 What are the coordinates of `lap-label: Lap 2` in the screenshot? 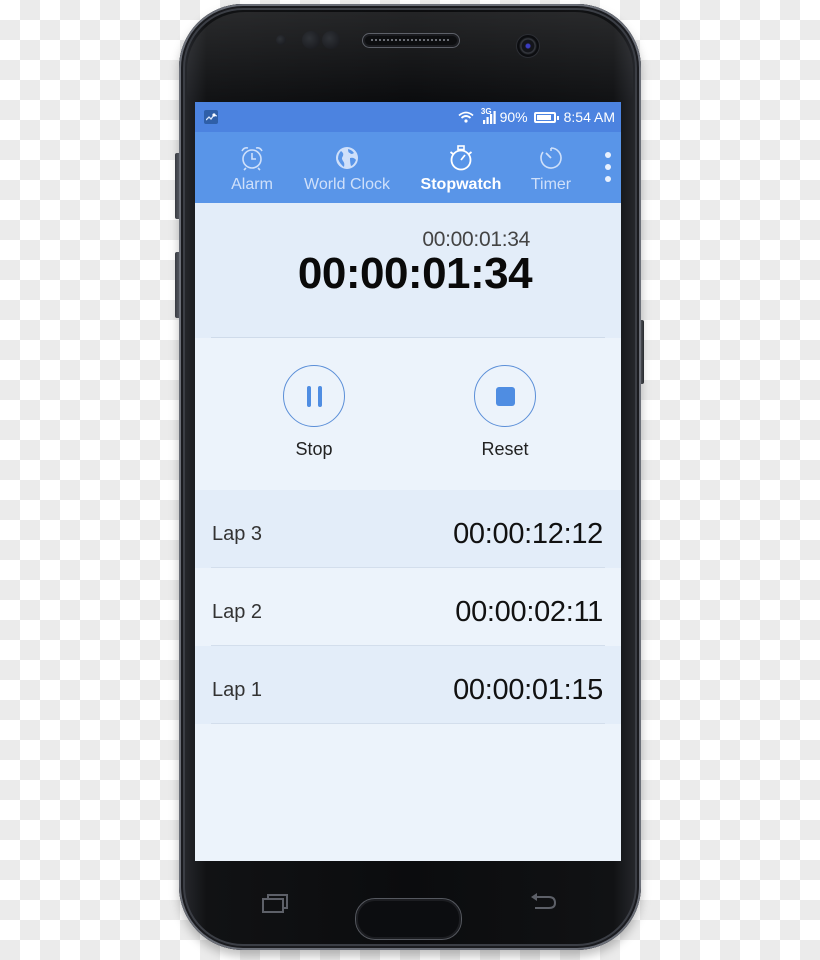 It's located at (237, 611).